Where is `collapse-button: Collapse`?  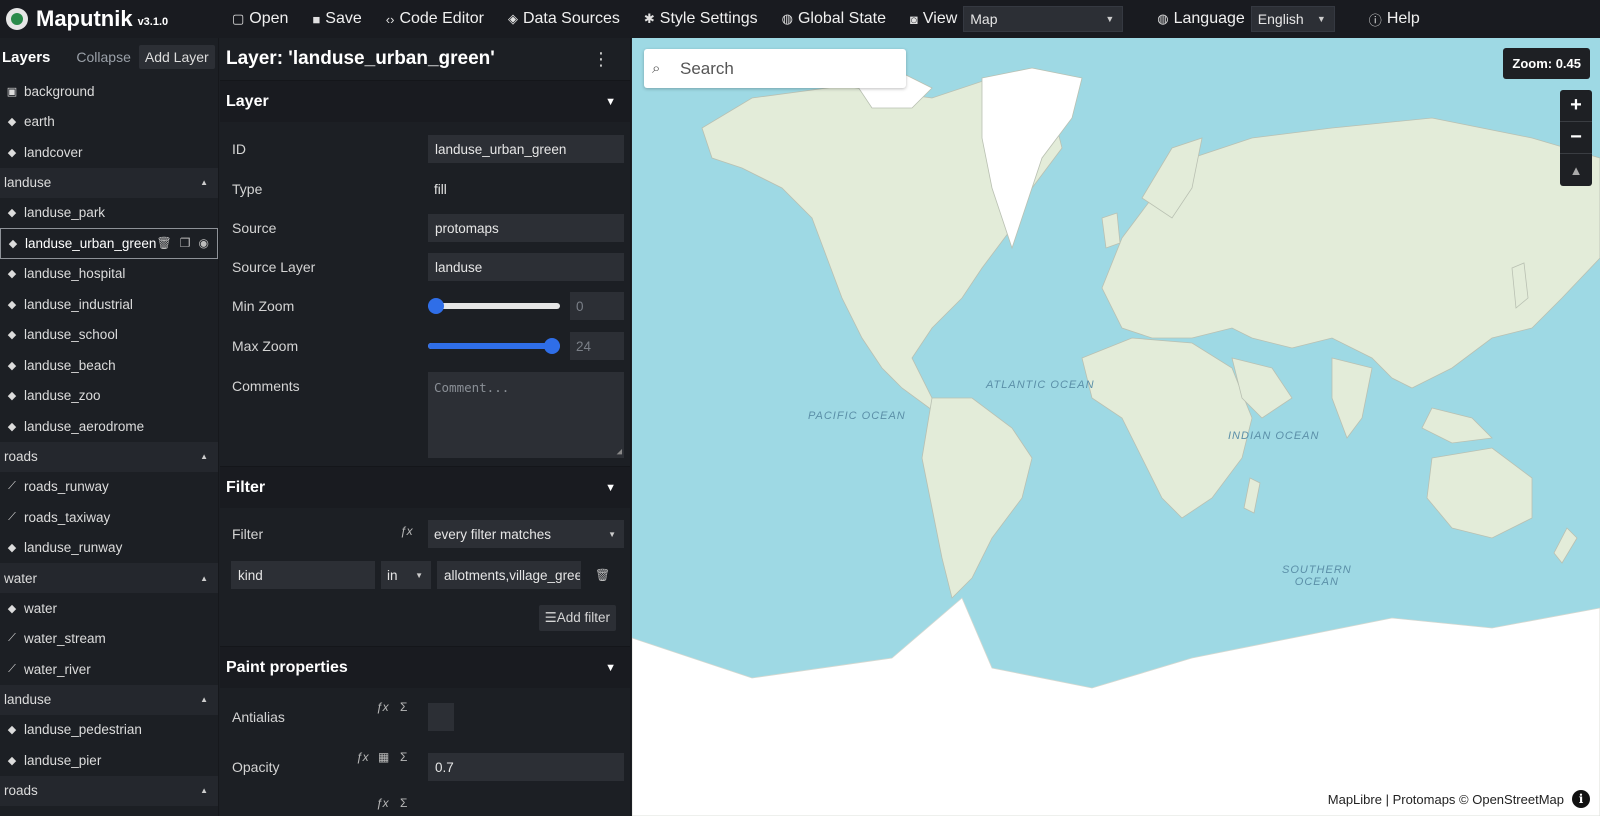 collapse-button: Collapse is located at coordinates (103, 57).